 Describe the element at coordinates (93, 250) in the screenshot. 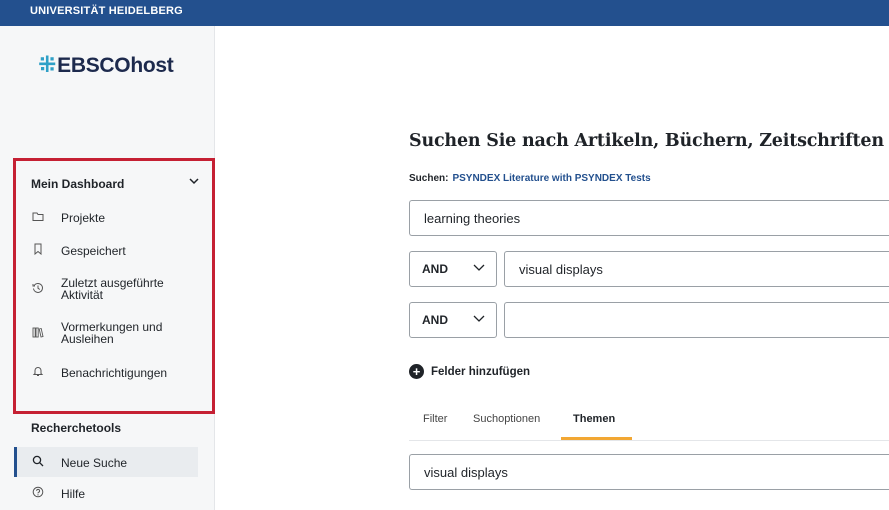

I see `sidebar-item-label: Gespeichert` at that location.